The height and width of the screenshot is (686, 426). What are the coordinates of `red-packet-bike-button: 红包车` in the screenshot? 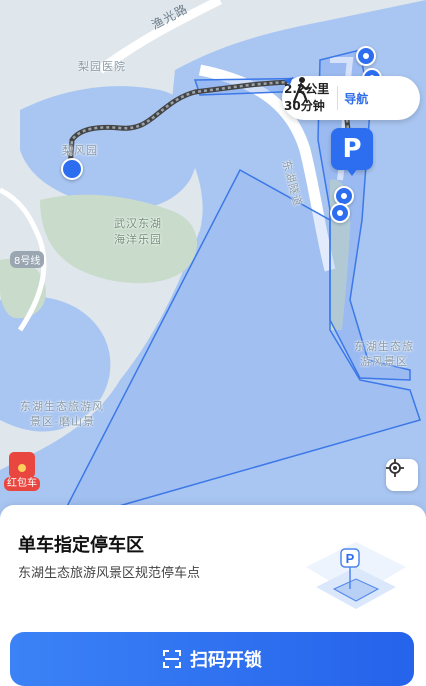 It's located at (22, 472).